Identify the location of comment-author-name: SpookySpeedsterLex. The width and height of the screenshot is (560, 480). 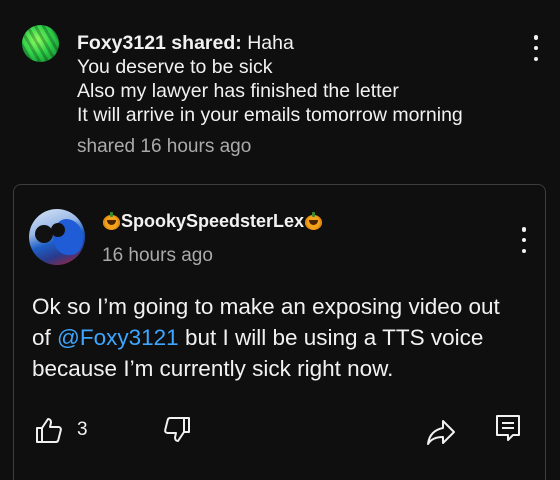
(213, 221).